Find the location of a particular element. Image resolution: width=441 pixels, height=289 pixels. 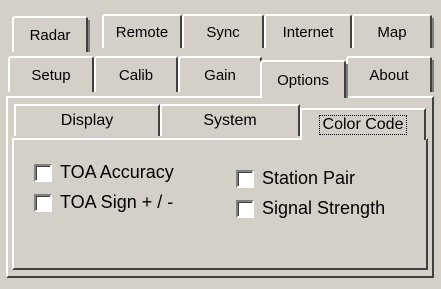

tab-remote-label: Remote is located at coordinates (142, 32).